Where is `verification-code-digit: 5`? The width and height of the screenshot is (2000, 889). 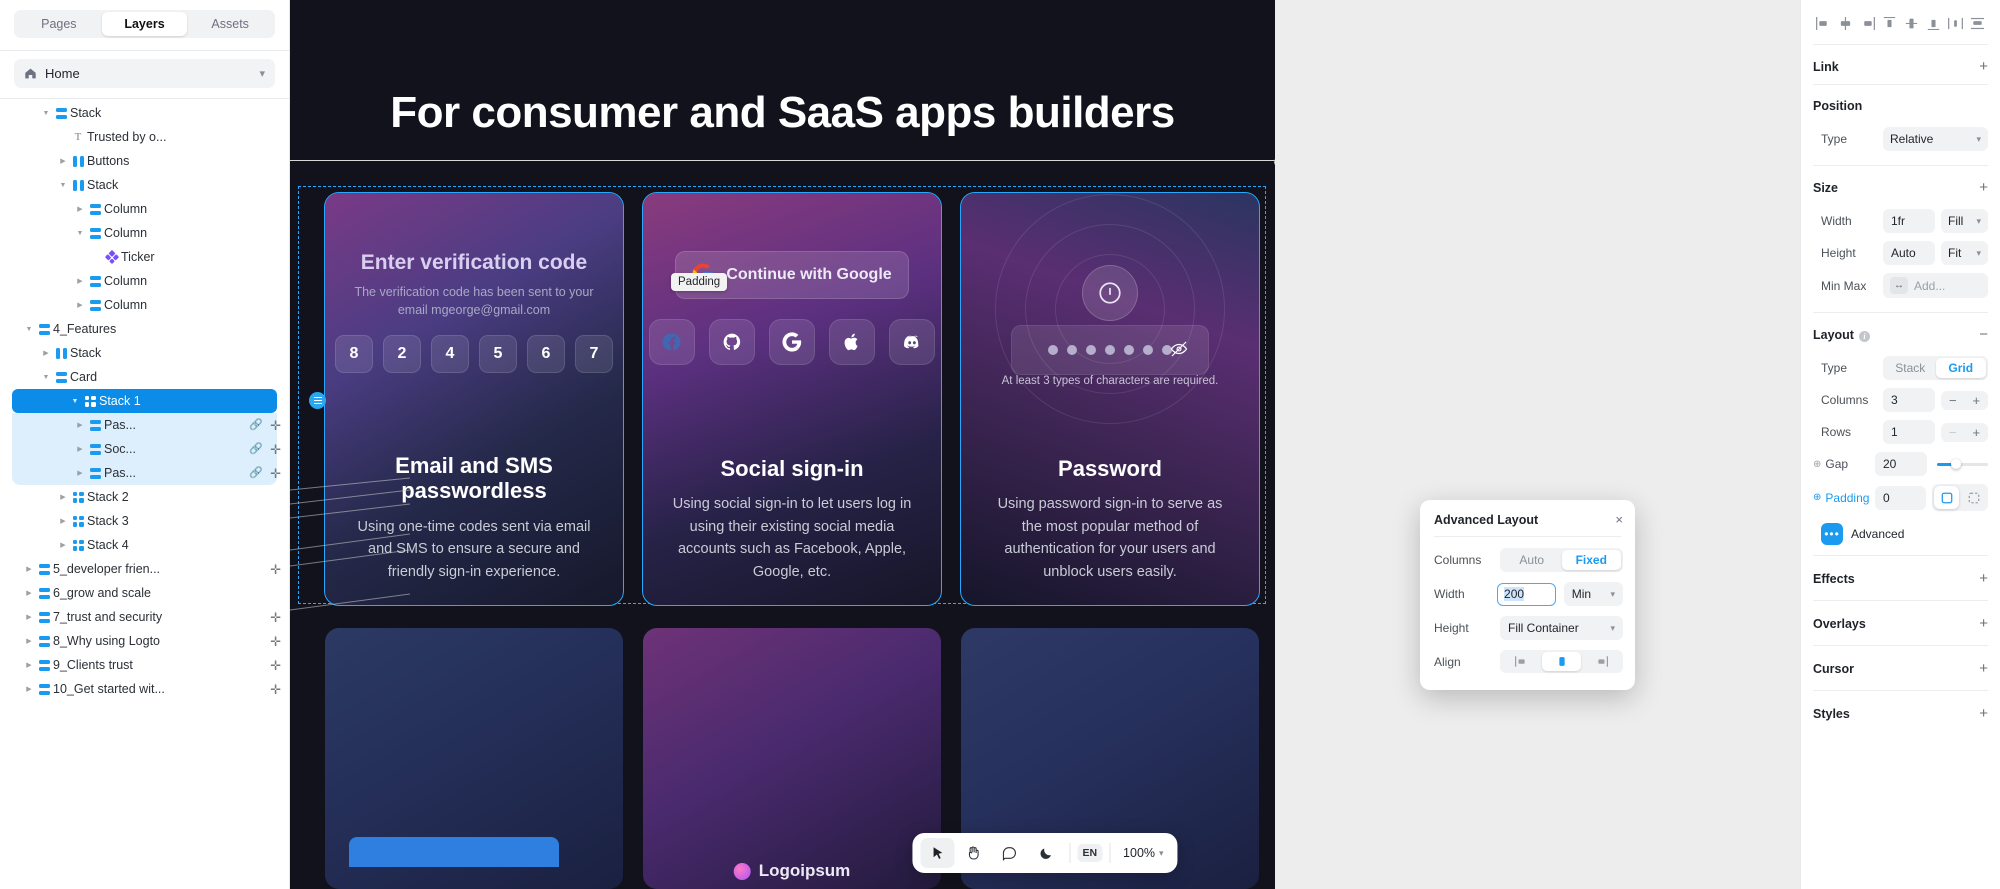
verification-code-digit: 5 is located at coordinates (498, 354).